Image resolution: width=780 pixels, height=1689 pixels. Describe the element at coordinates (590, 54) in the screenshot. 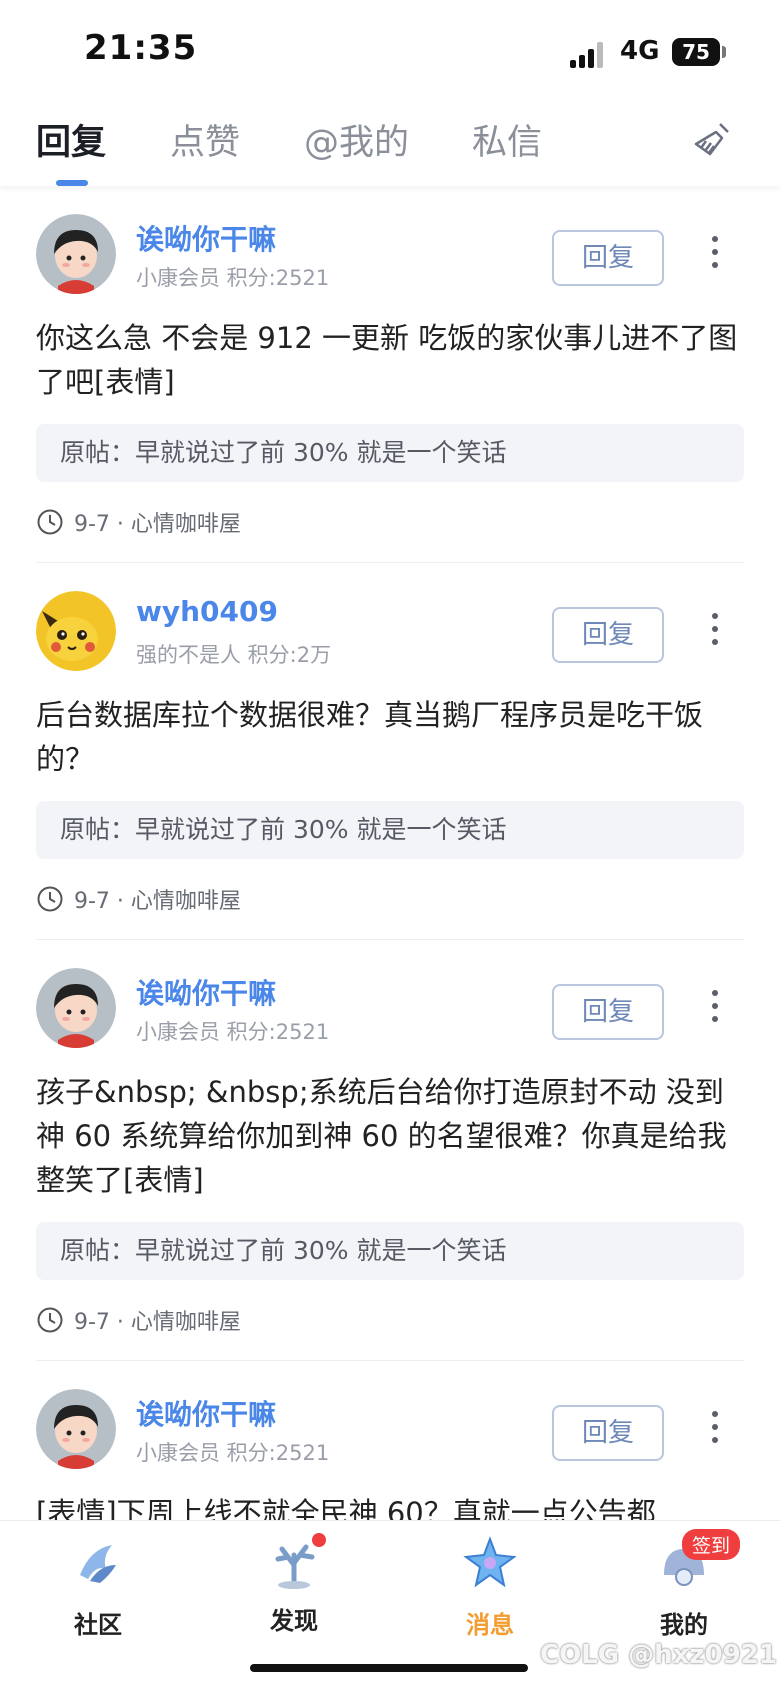

I see `signal-icon` at that location.